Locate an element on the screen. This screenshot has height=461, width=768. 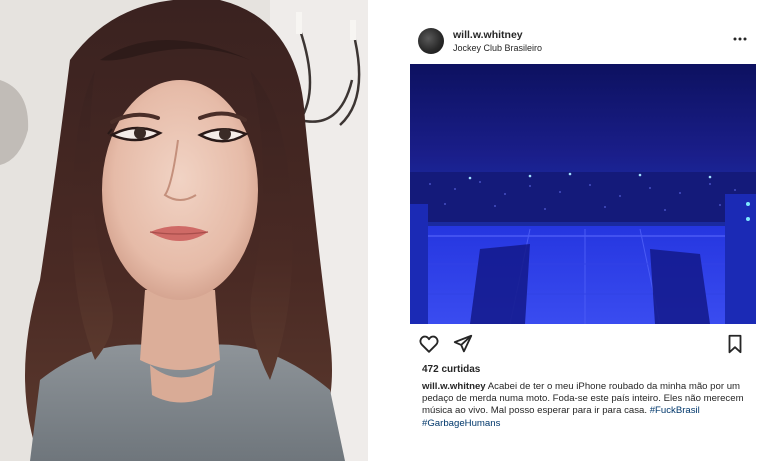
likes-count: 472 curtidas is located at coordinates (451, 369).